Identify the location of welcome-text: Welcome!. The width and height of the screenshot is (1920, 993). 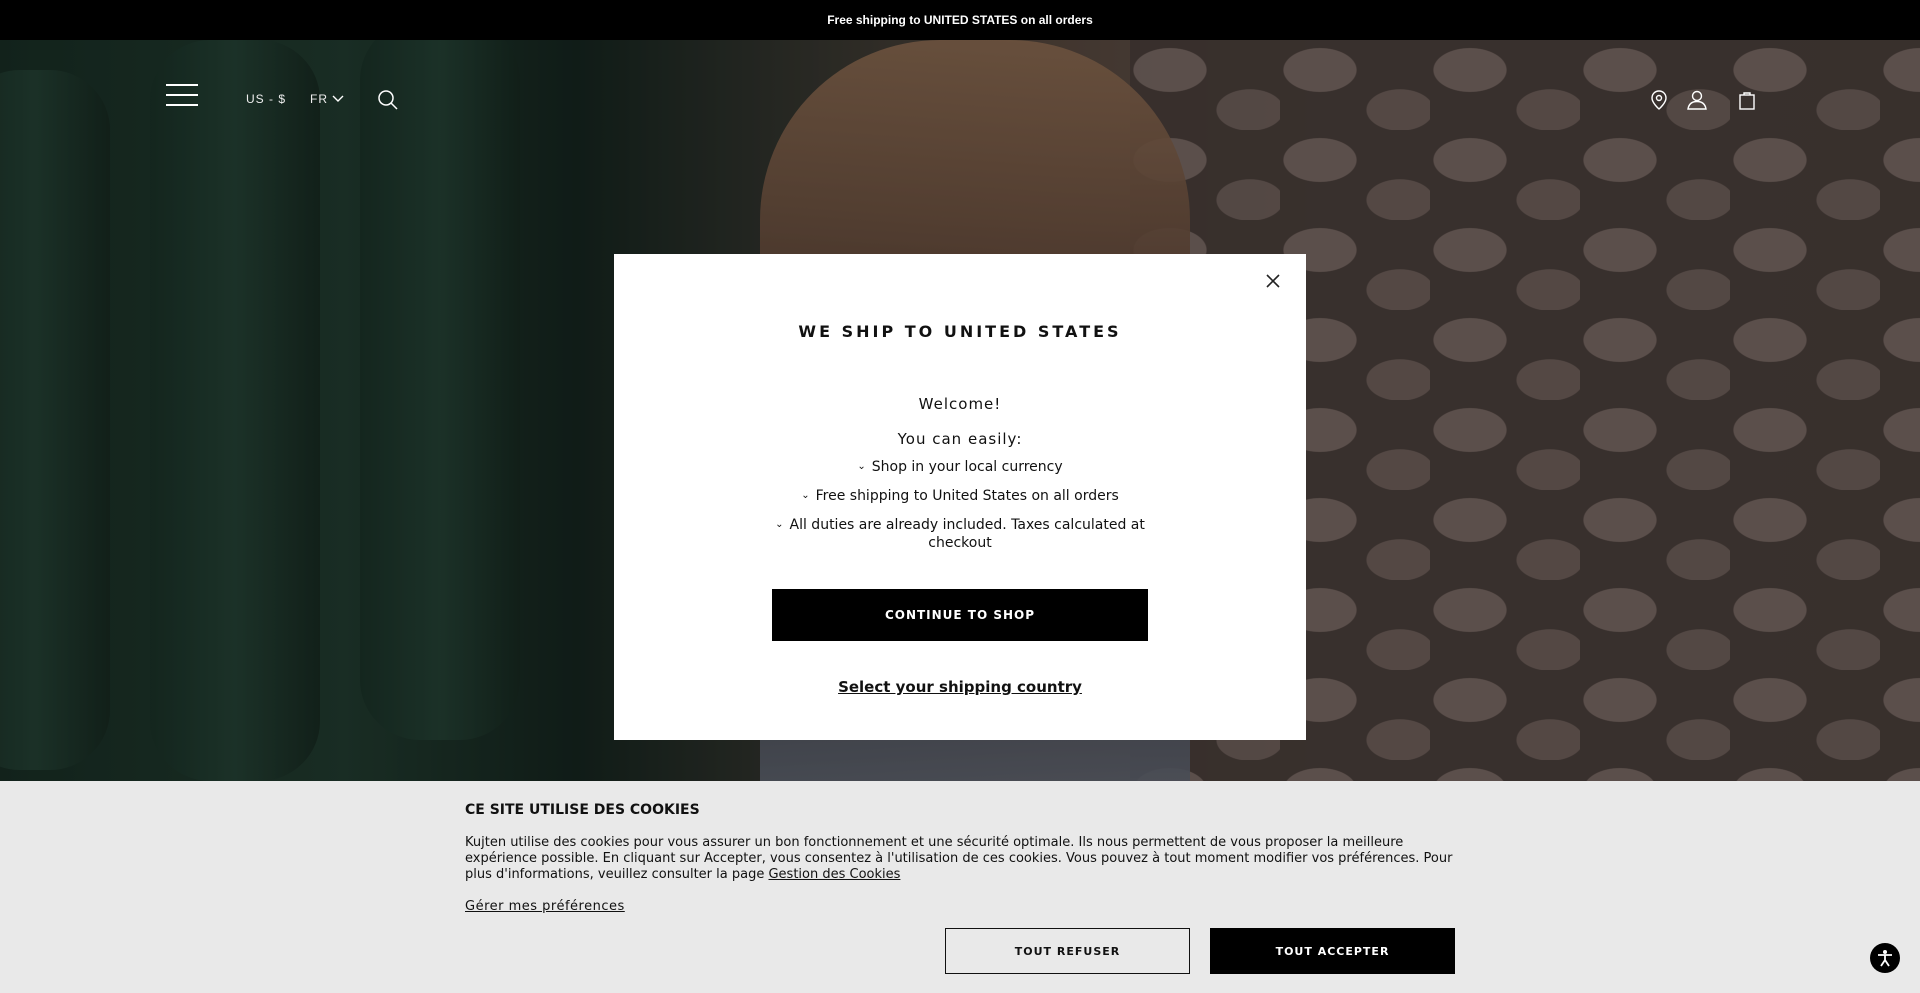
(960, 404).